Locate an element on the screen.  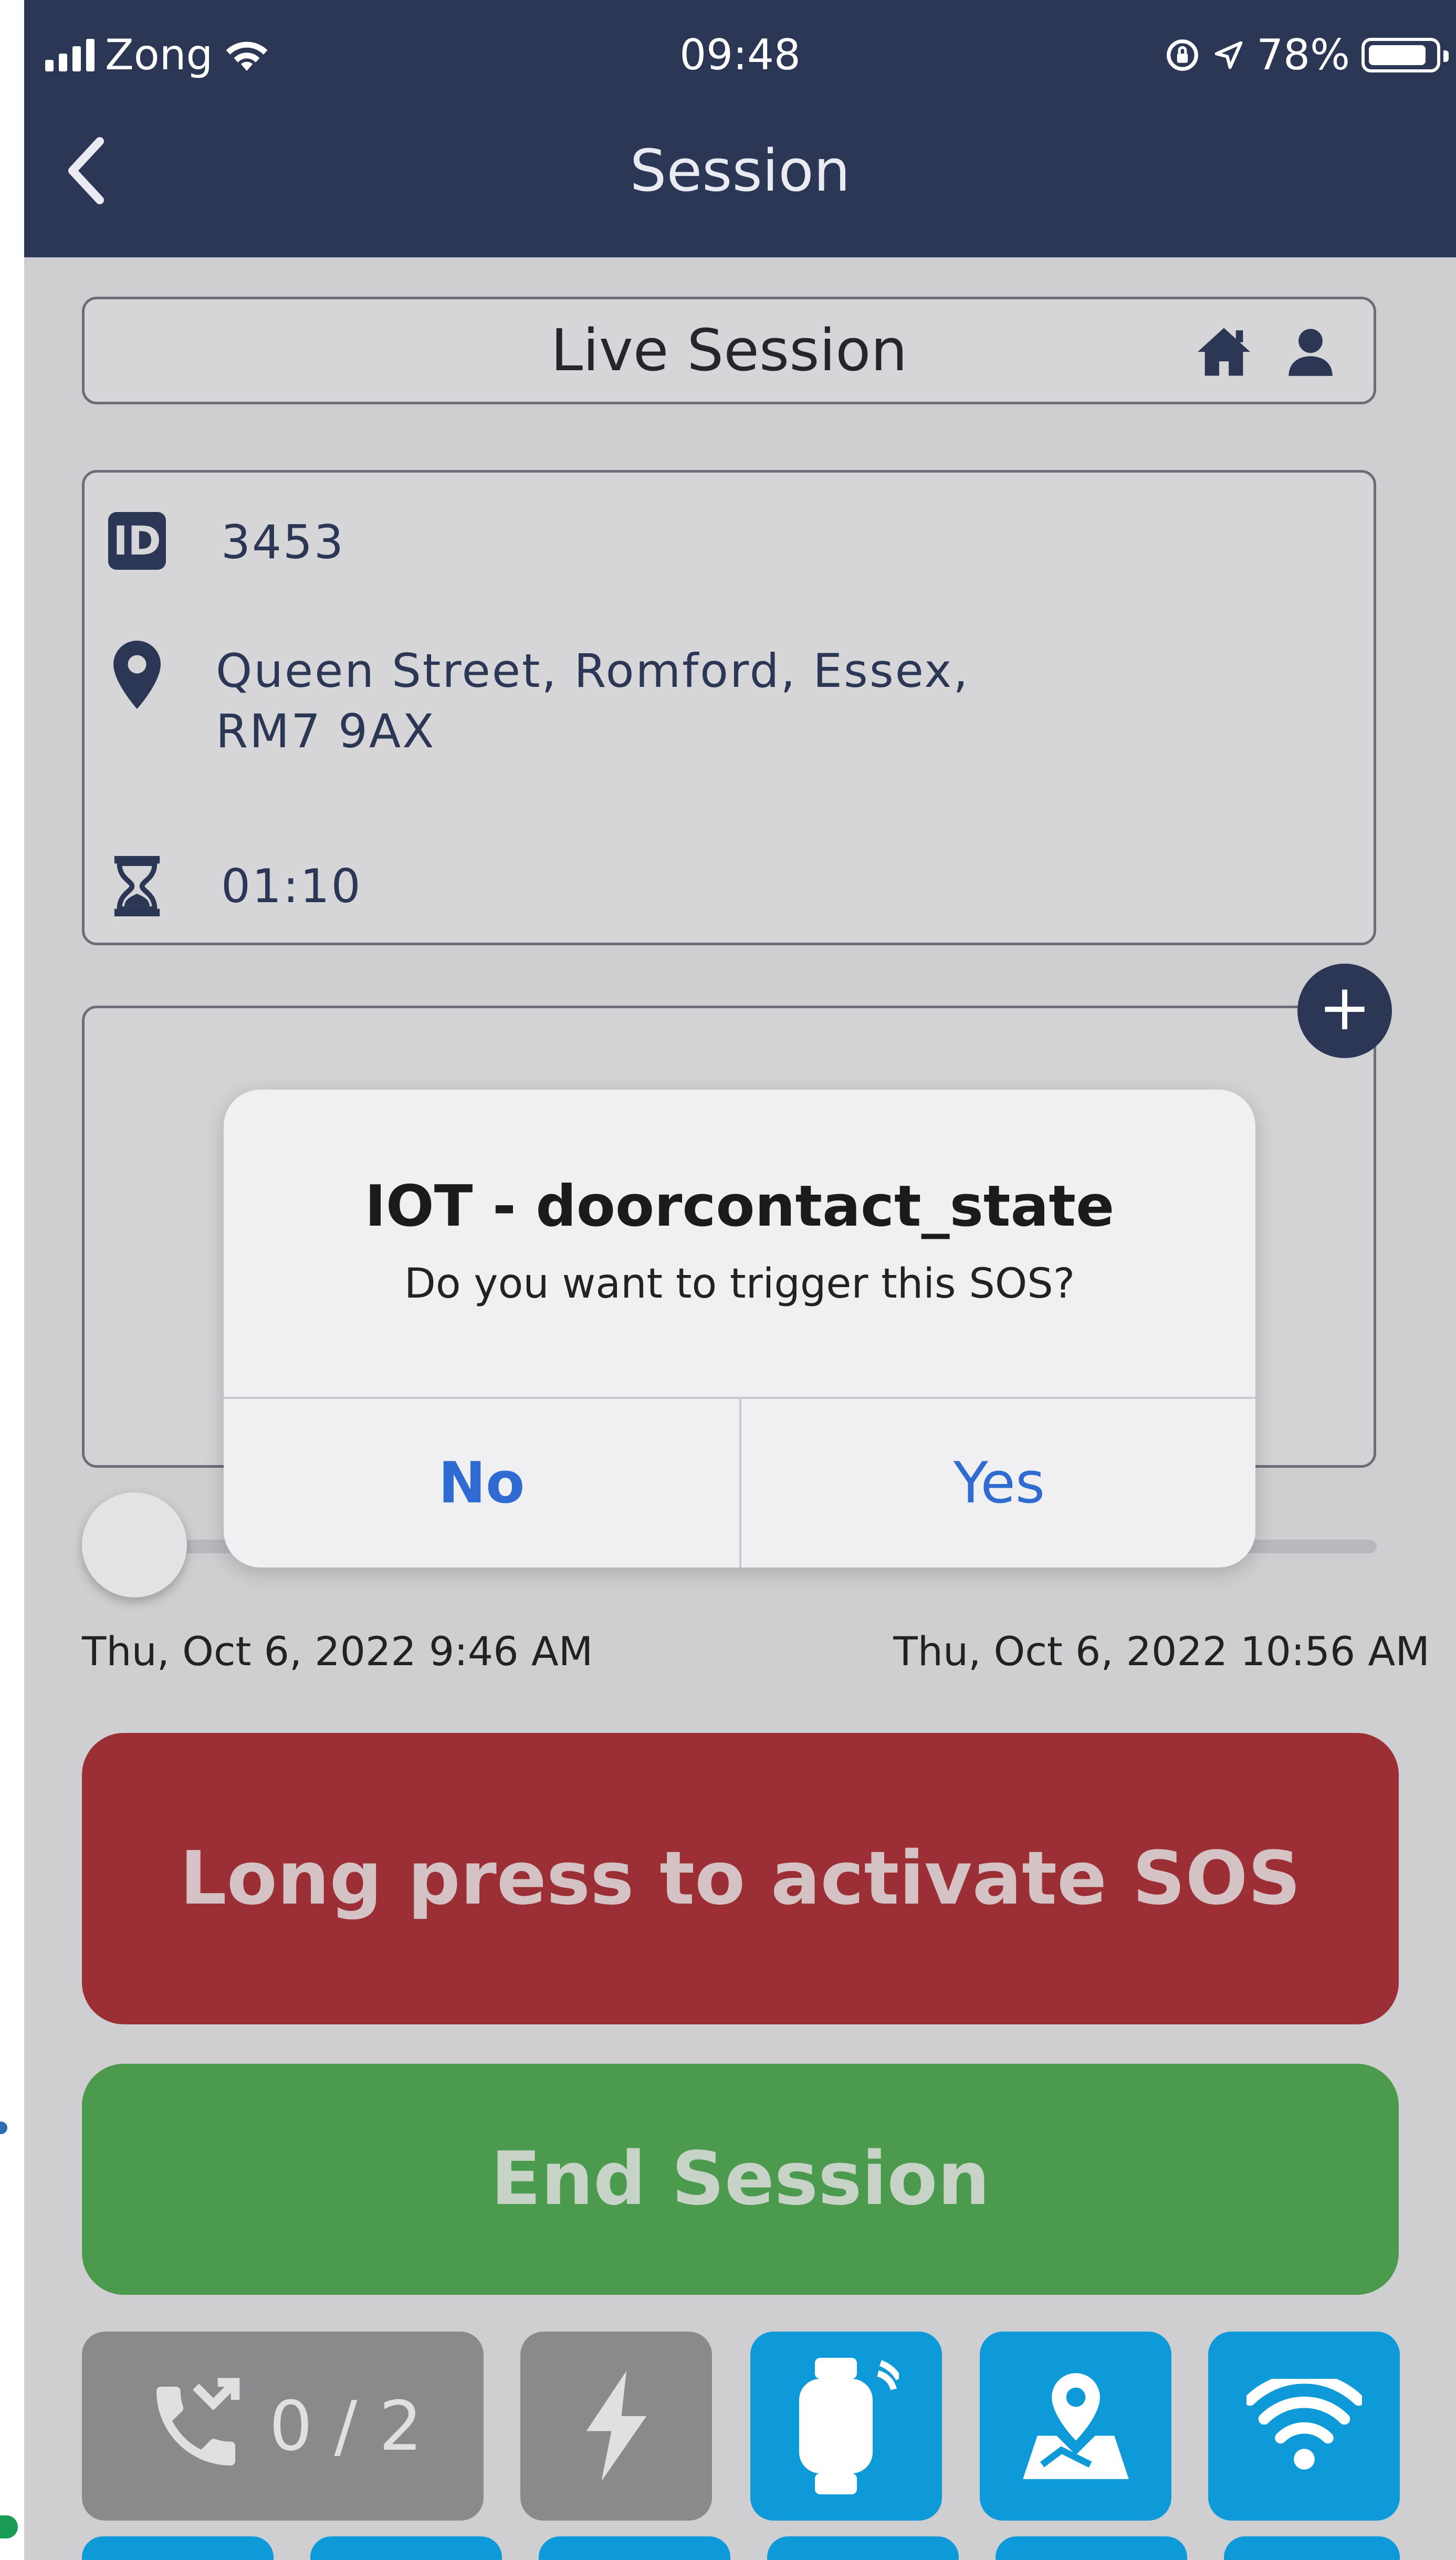
add-button: + is located at coordinates (1344, 1011).